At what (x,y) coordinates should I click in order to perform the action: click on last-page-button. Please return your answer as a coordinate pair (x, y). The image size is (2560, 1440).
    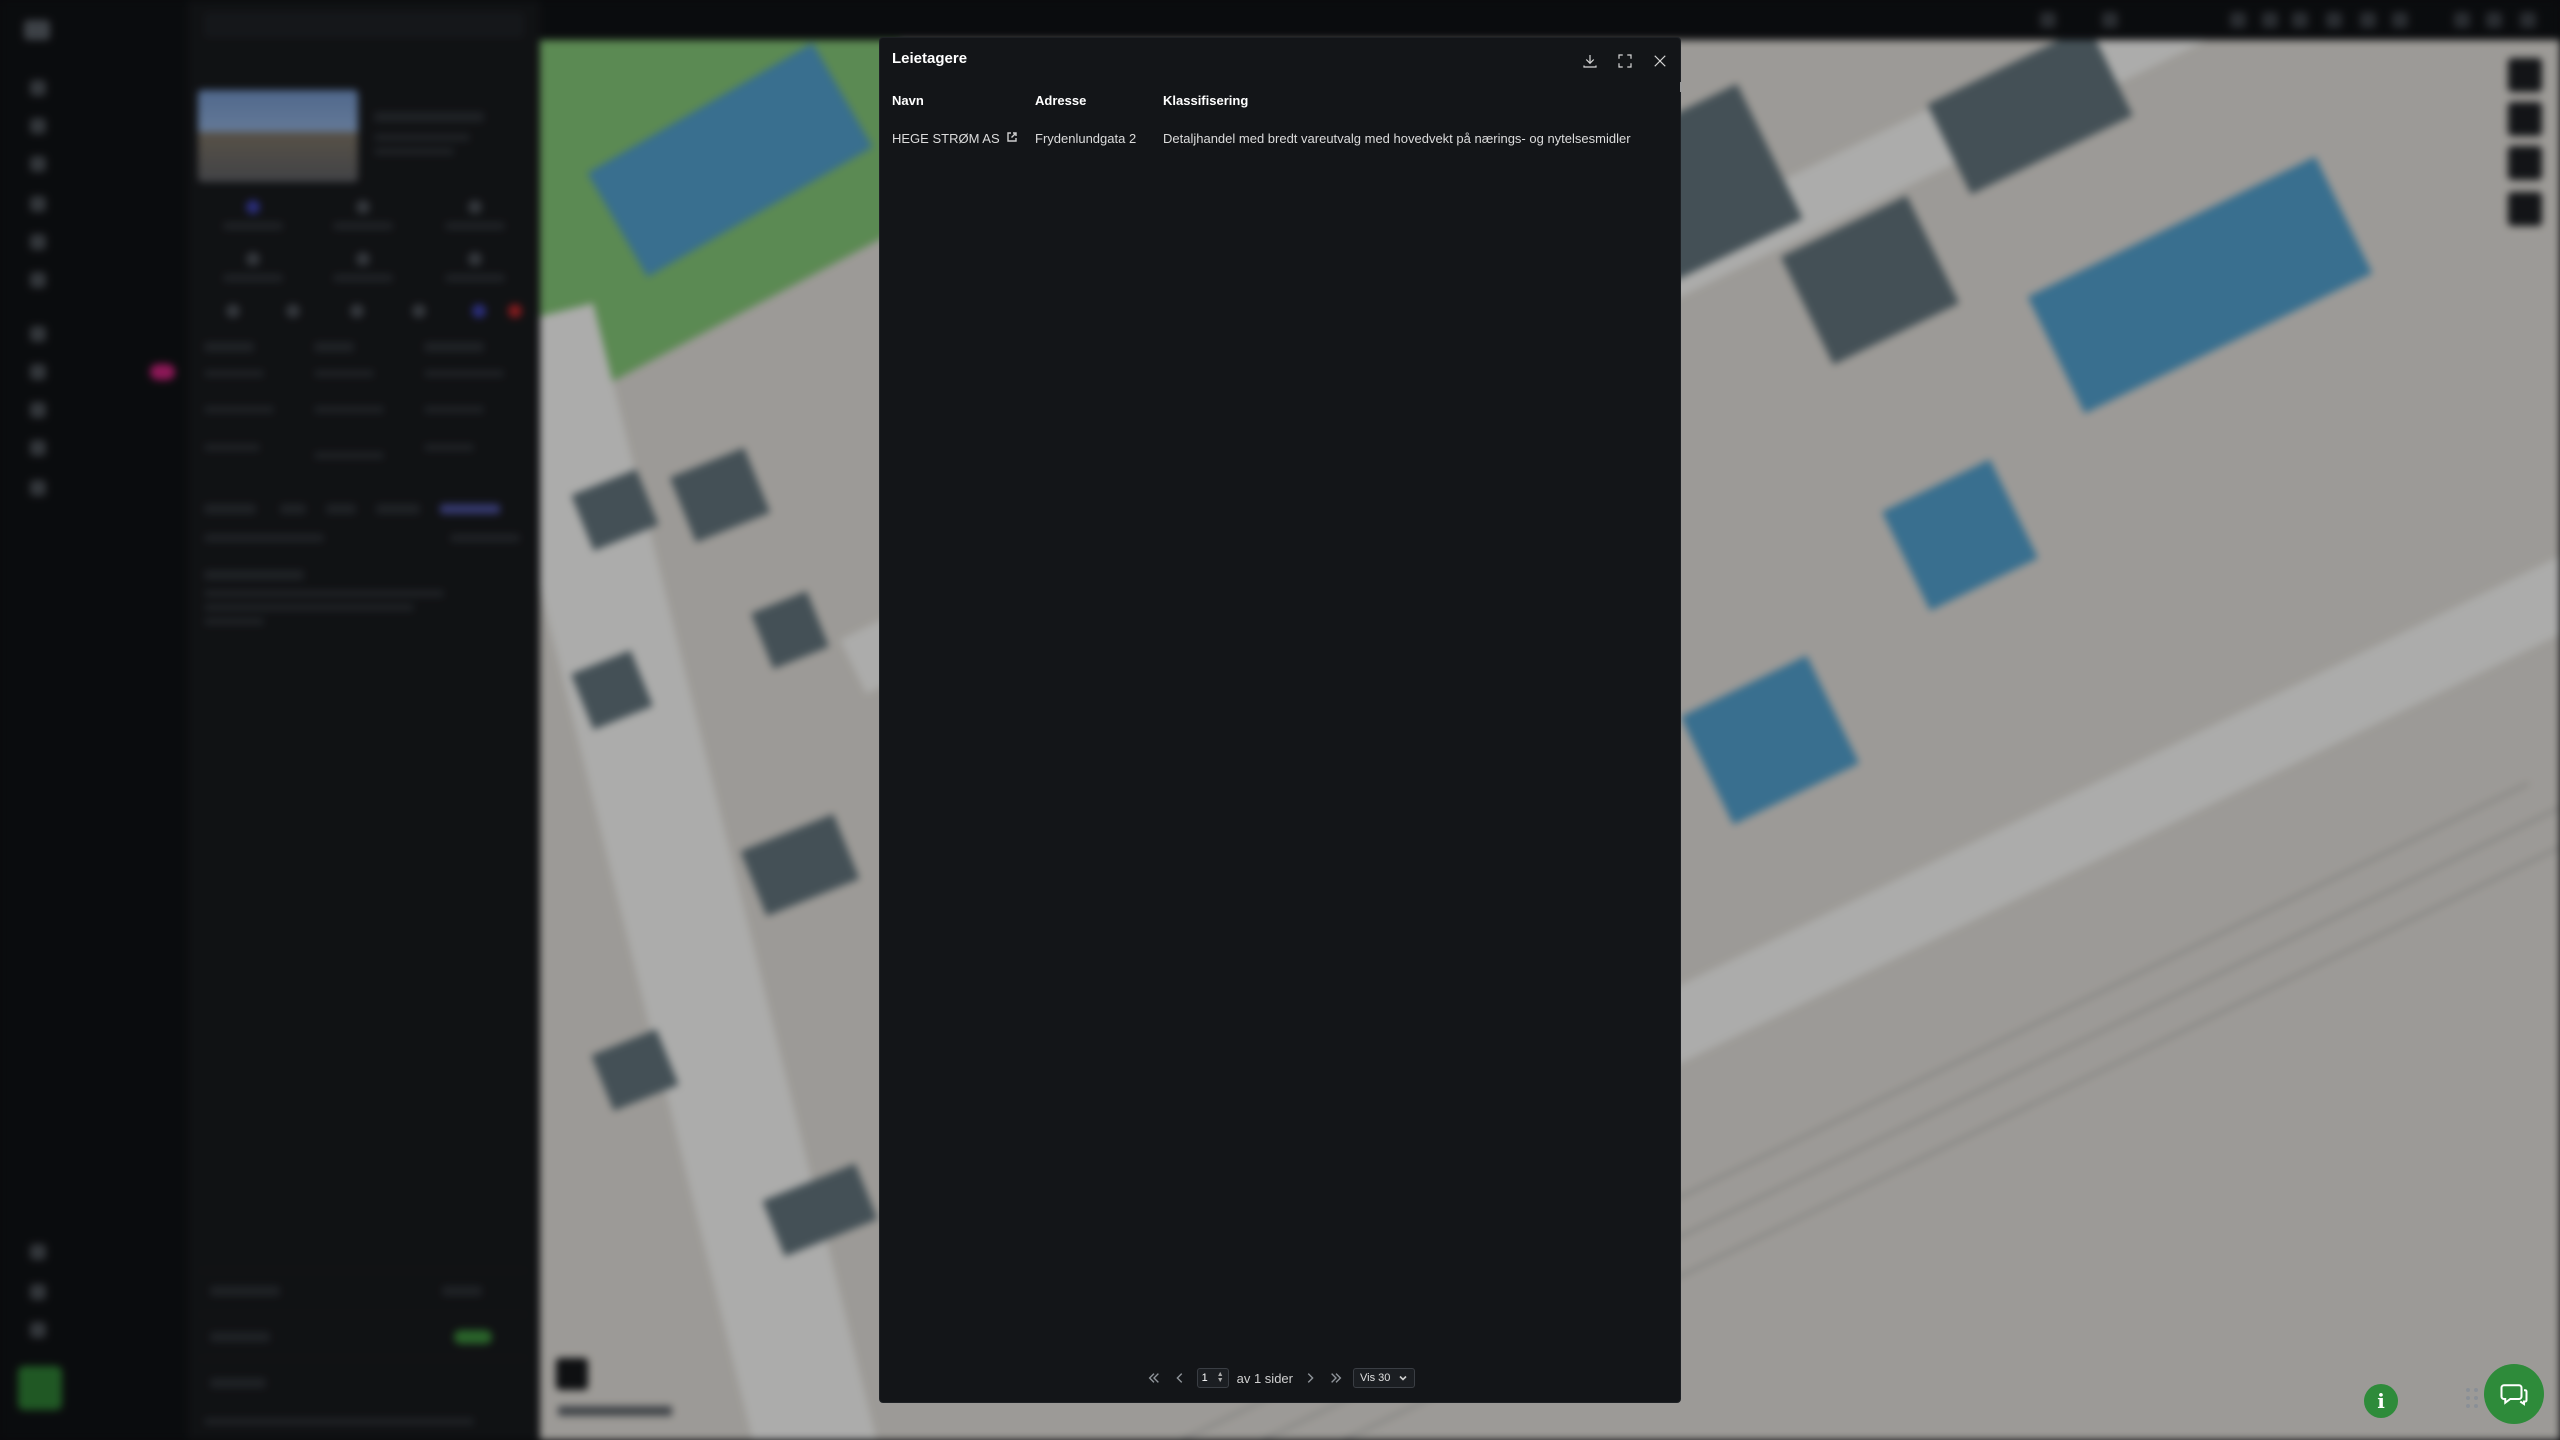
    Looking at the image, I should click on (1336, 1378).